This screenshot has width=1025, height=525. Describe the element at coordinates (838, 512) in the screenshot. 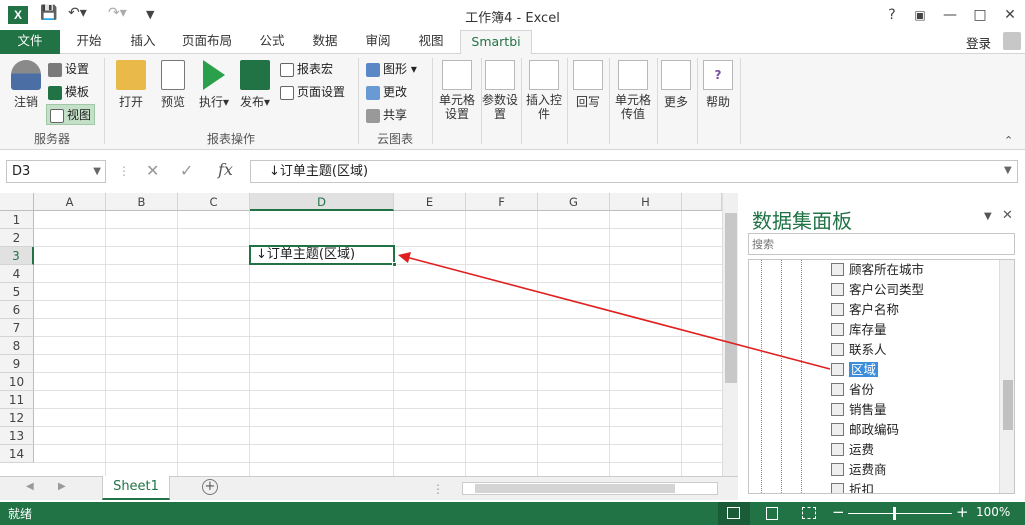

I see `zoom-out-icon: −` at that location.